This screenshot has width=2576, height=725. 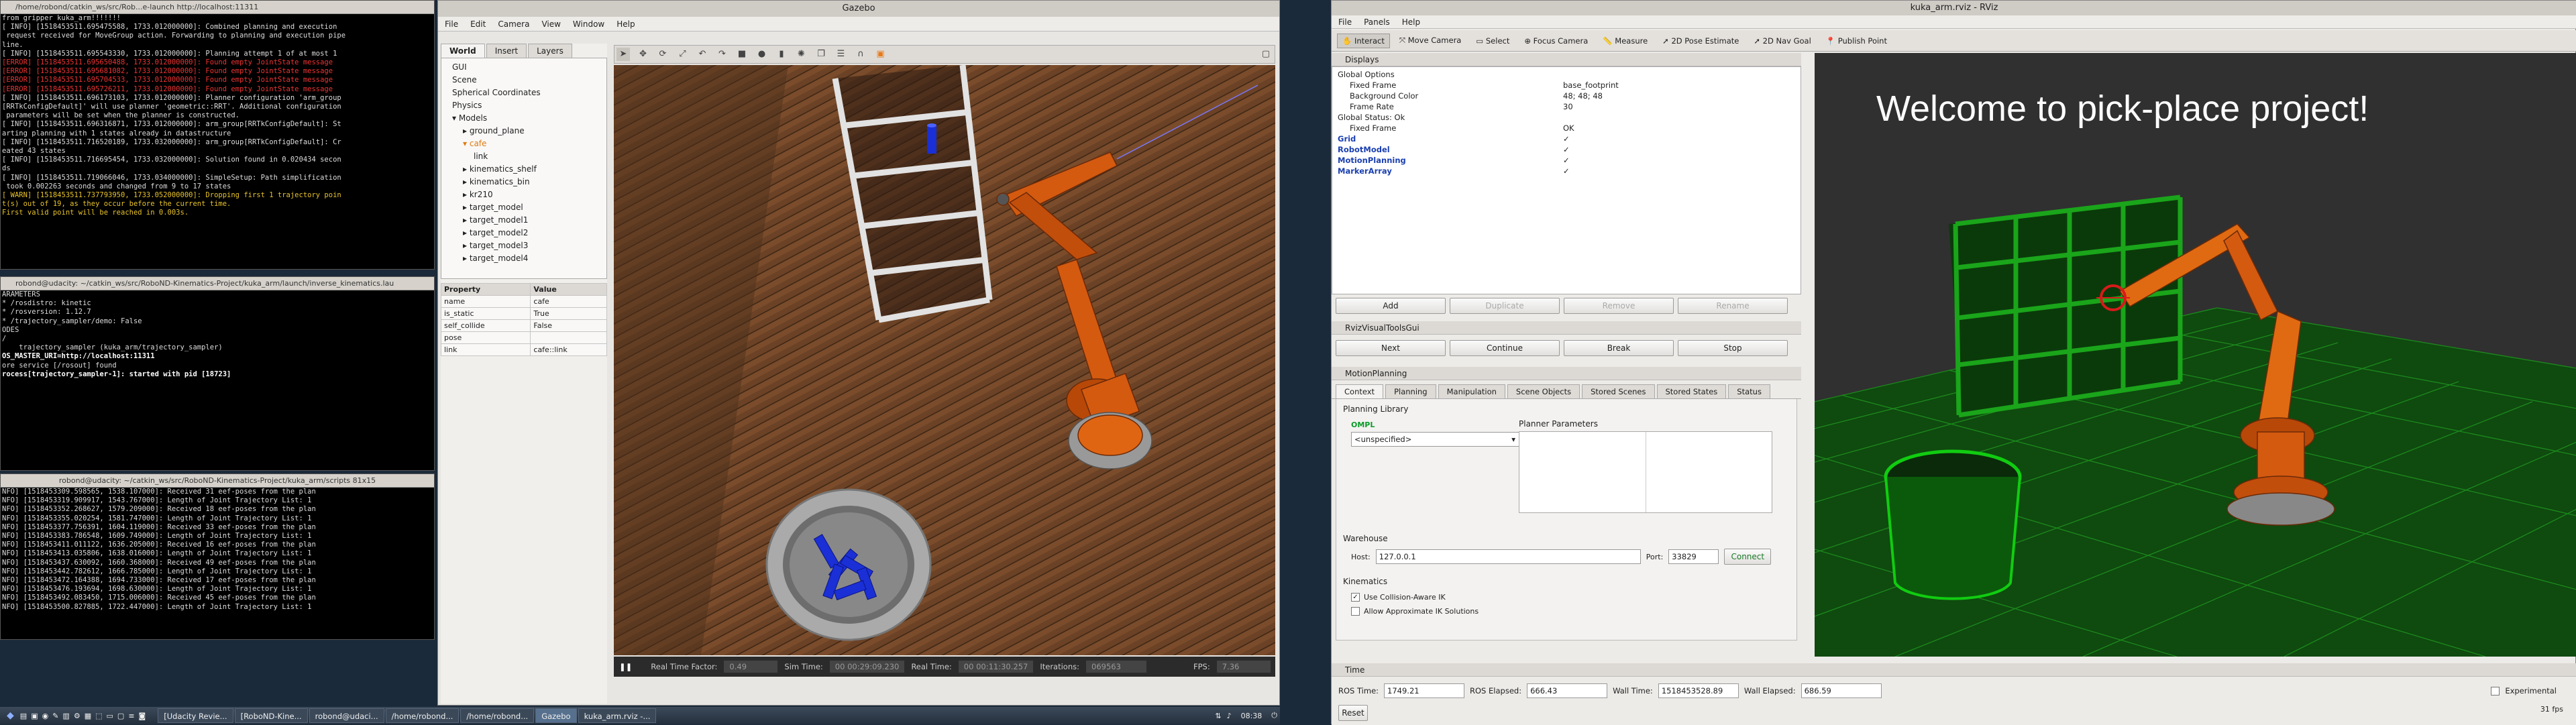 I want to click on taskbar-task: Gazebo, so click(x=556, y=715).